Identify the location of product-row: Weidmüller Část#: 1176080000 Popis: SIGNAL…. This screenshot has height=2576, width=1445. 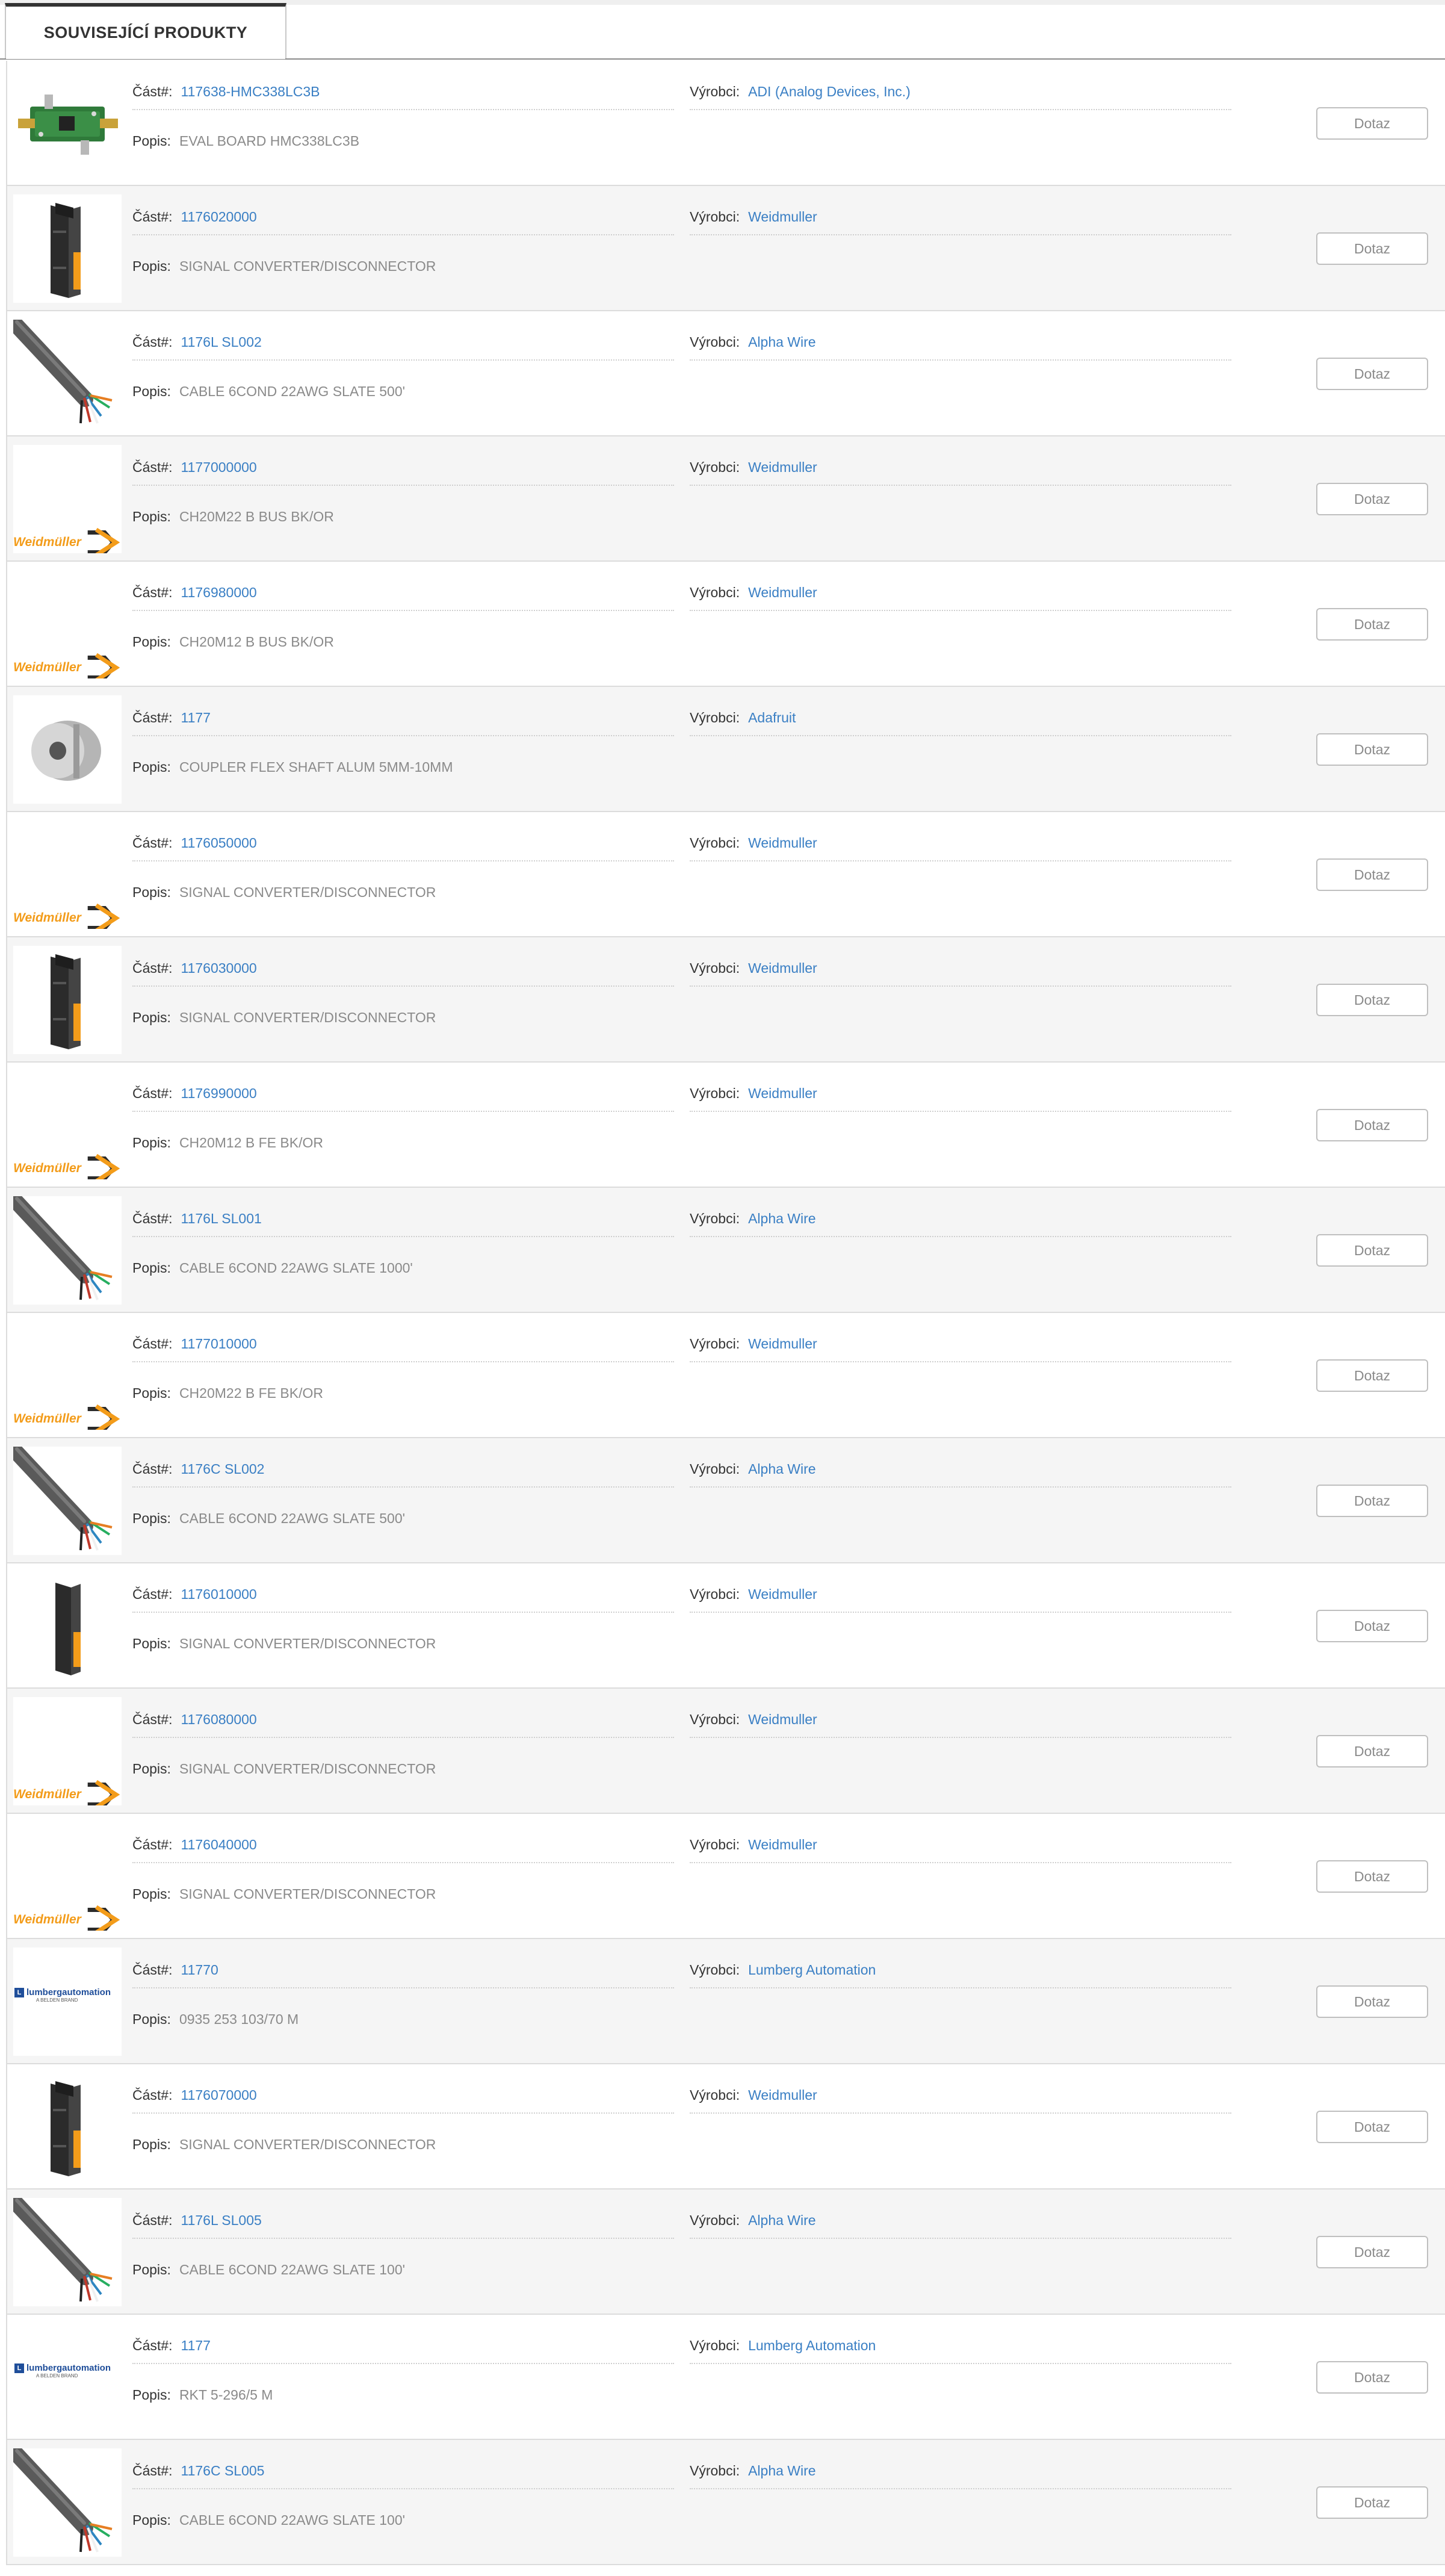
(726, 1751).